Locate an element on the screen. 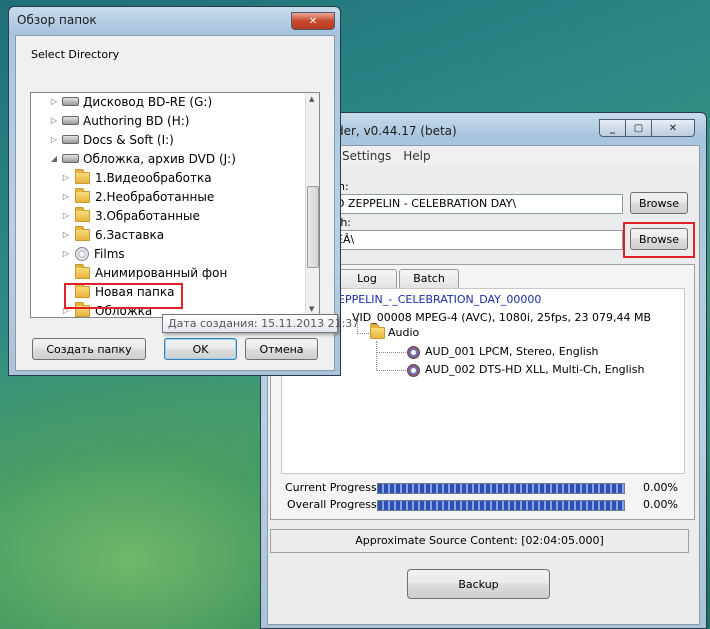 The image size is (710, 629). dialog-title: Обзор папок is located at coordinates (57, 20).